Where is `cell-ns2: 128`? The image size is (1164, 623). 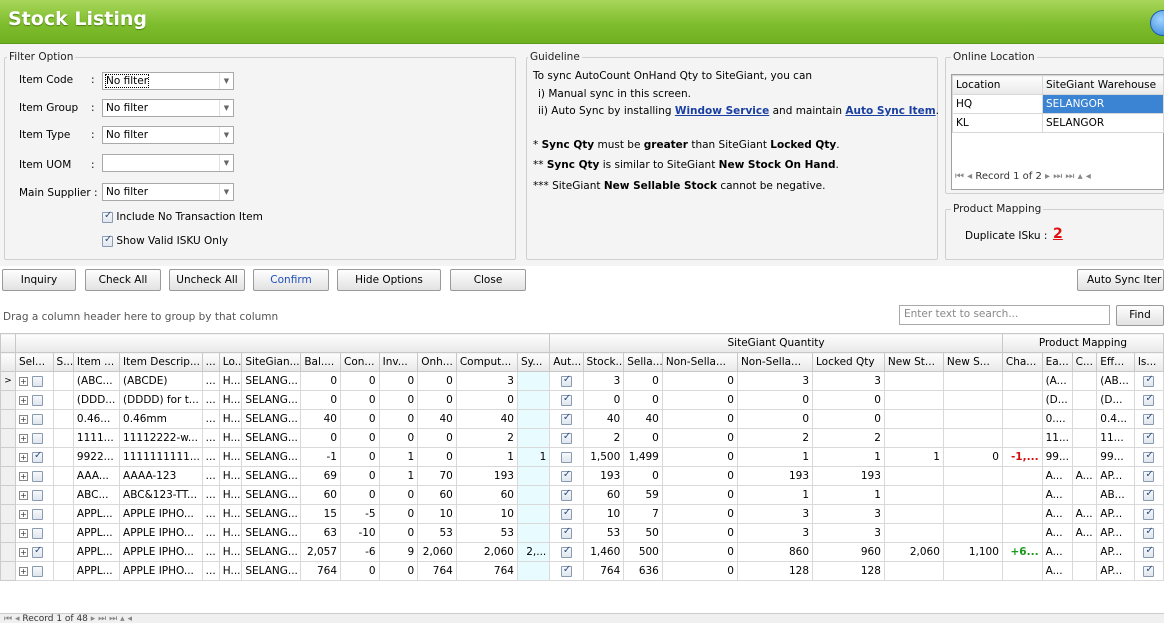
cell-ns2: 128 is located at coordinates (775, 571).